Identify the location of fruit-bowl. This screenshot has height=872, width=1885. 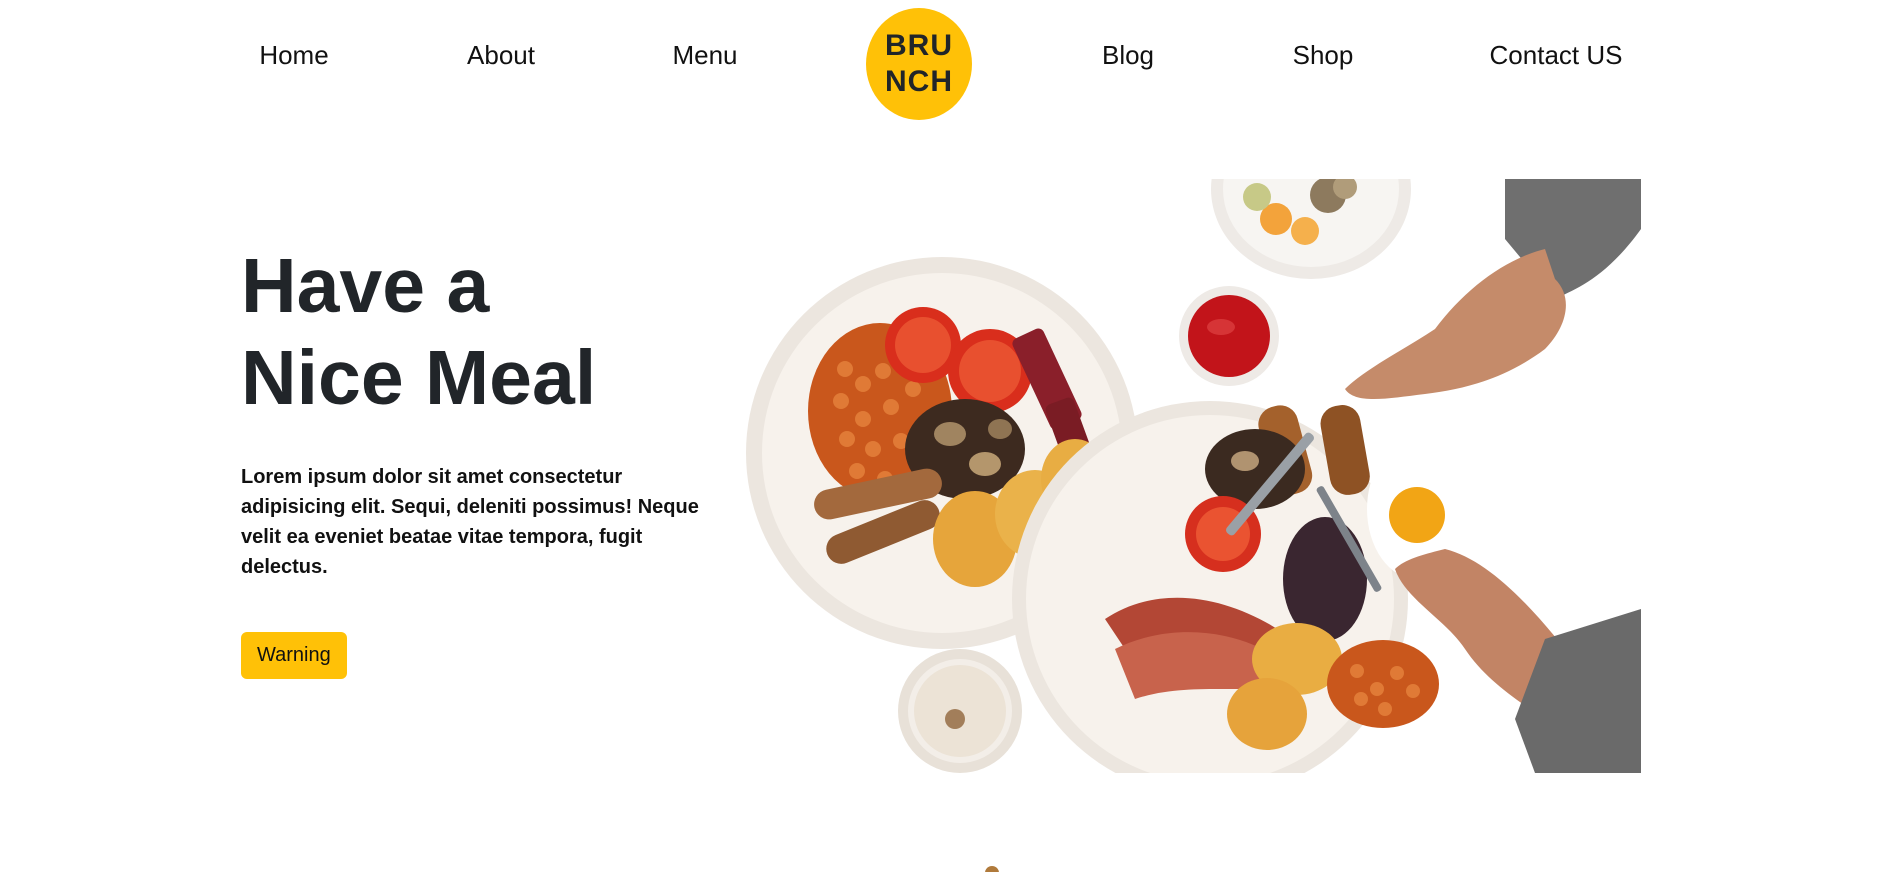
(1311, 229).